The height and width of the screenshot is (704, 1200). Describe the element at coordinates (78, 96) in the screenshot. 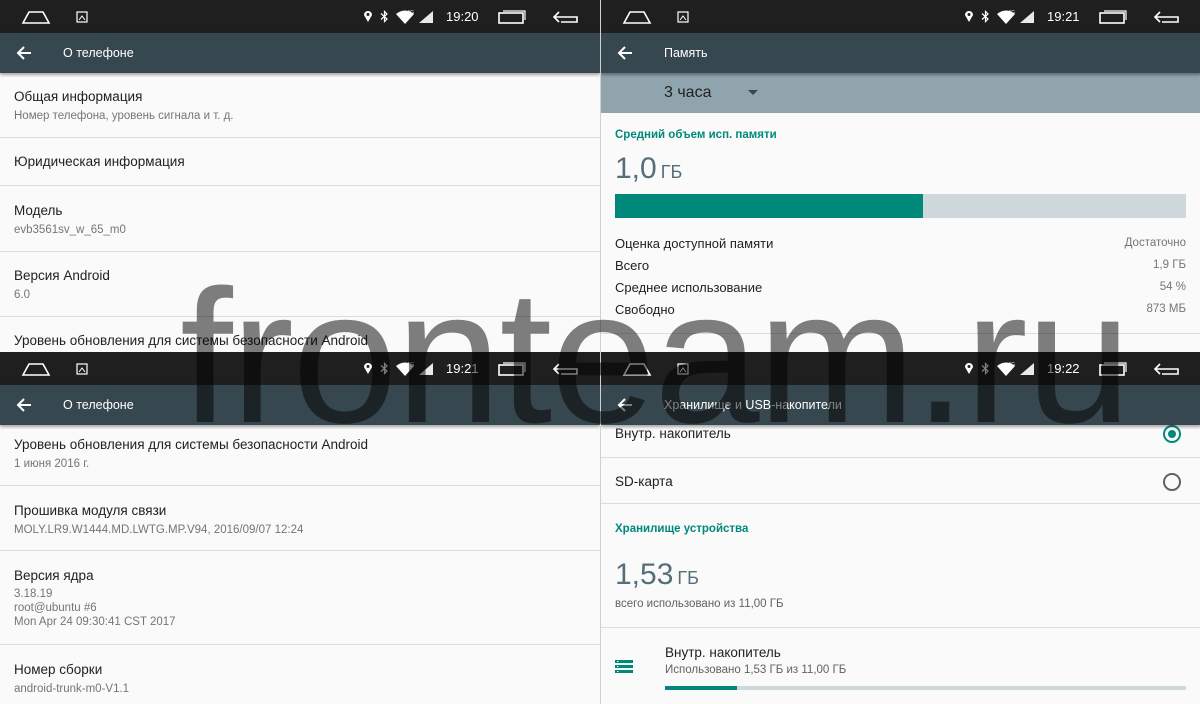

I see `list-item-title: Общая информация` at that location.